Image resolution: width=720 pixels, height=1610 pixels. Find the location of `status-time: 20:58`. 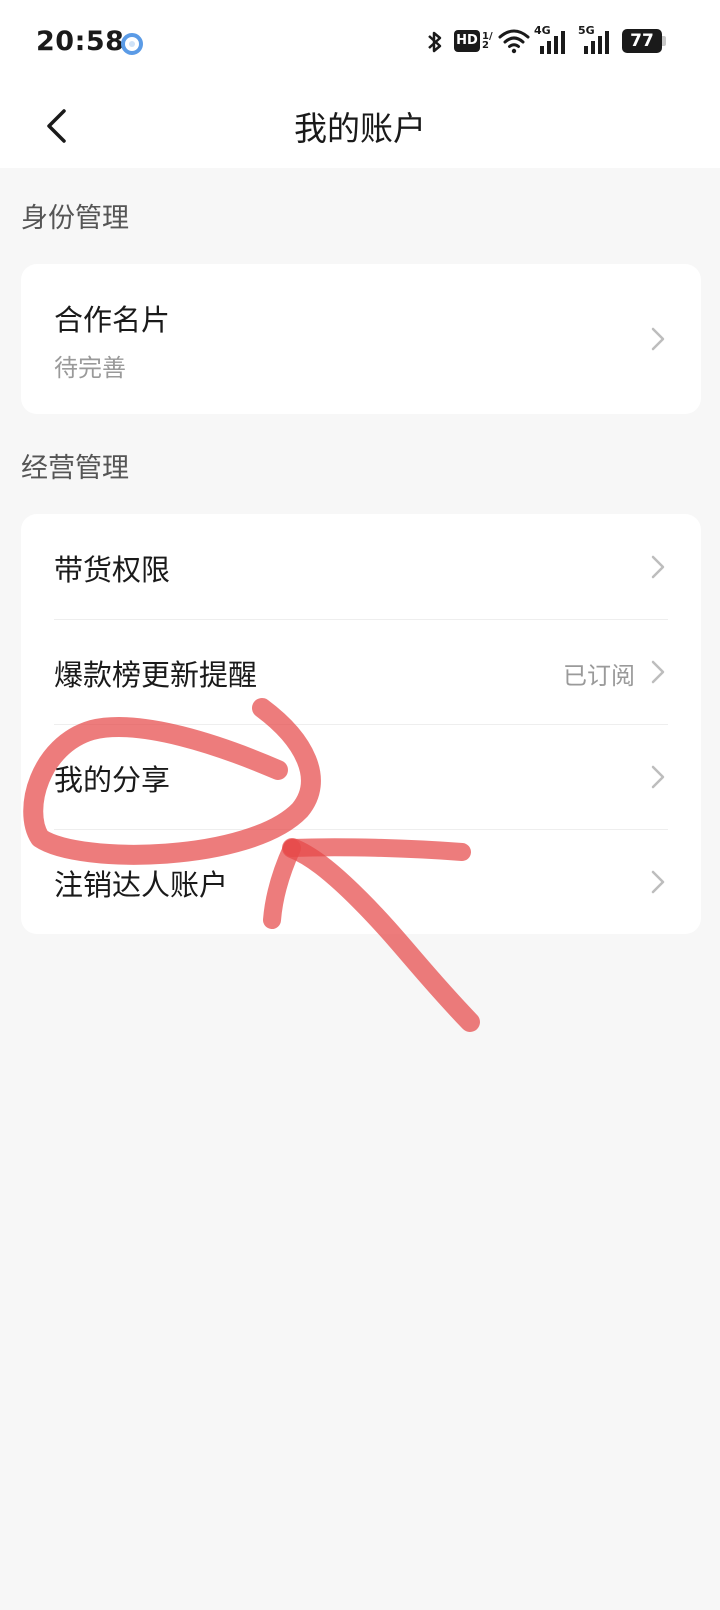

status-time: 20:58 is located at coordinates (80, 41).